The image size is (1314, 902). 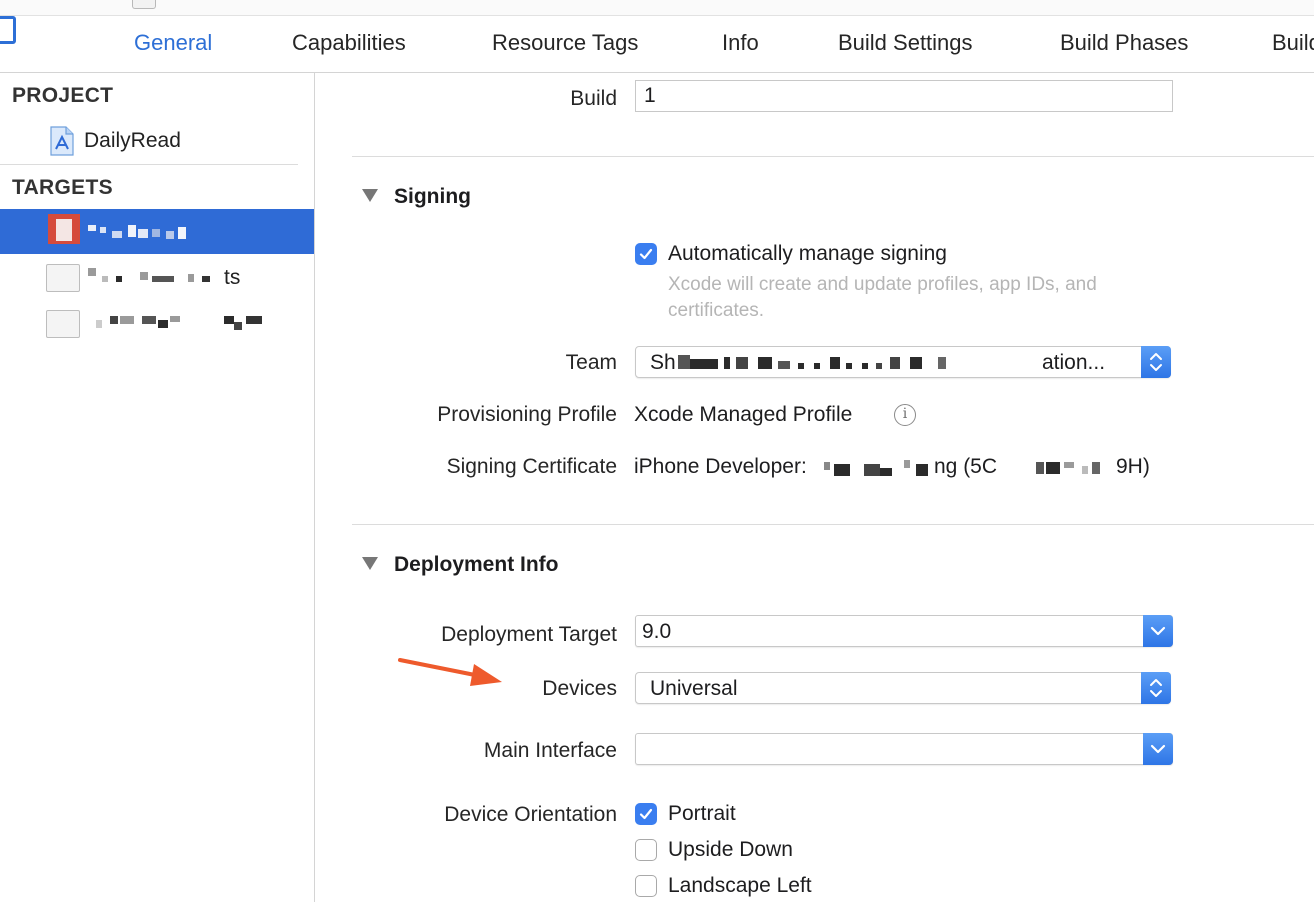 I want to click on signing-certificate-label: Signing Certificate, so click(x=531, y=466).